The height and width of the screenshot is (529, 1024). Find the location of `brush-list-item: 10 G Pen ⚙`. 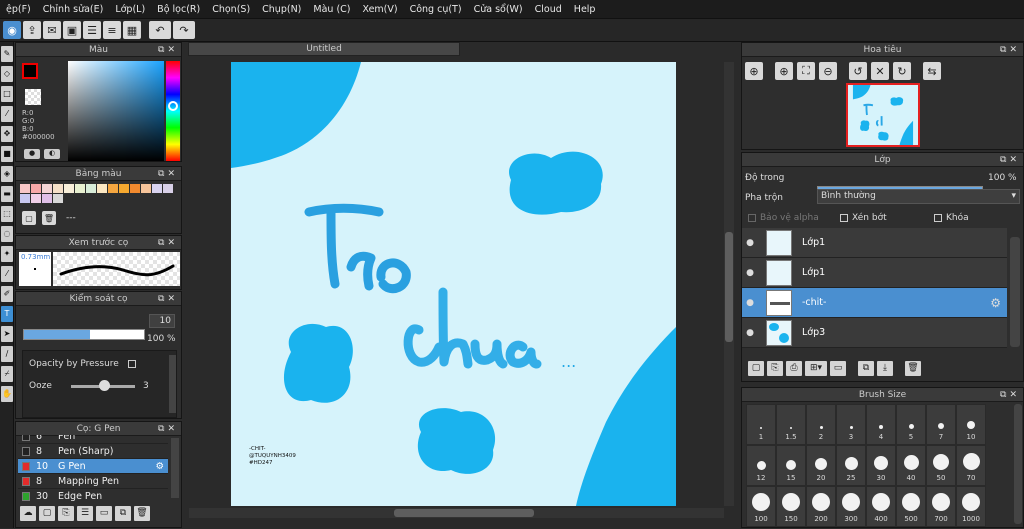

brush-list-item: 10 G Pen ⚙ is located at coordinates (93, 466).